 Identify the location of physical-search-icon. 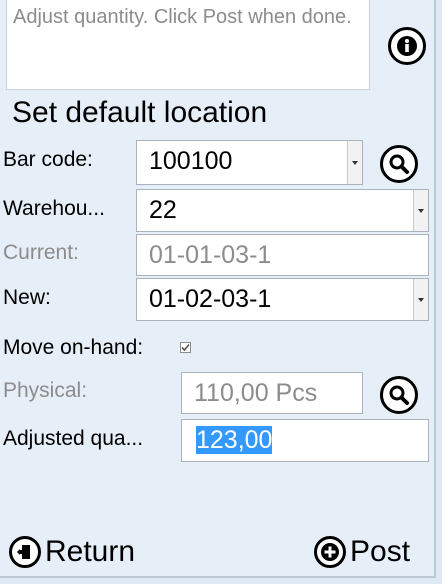
(399, 395).